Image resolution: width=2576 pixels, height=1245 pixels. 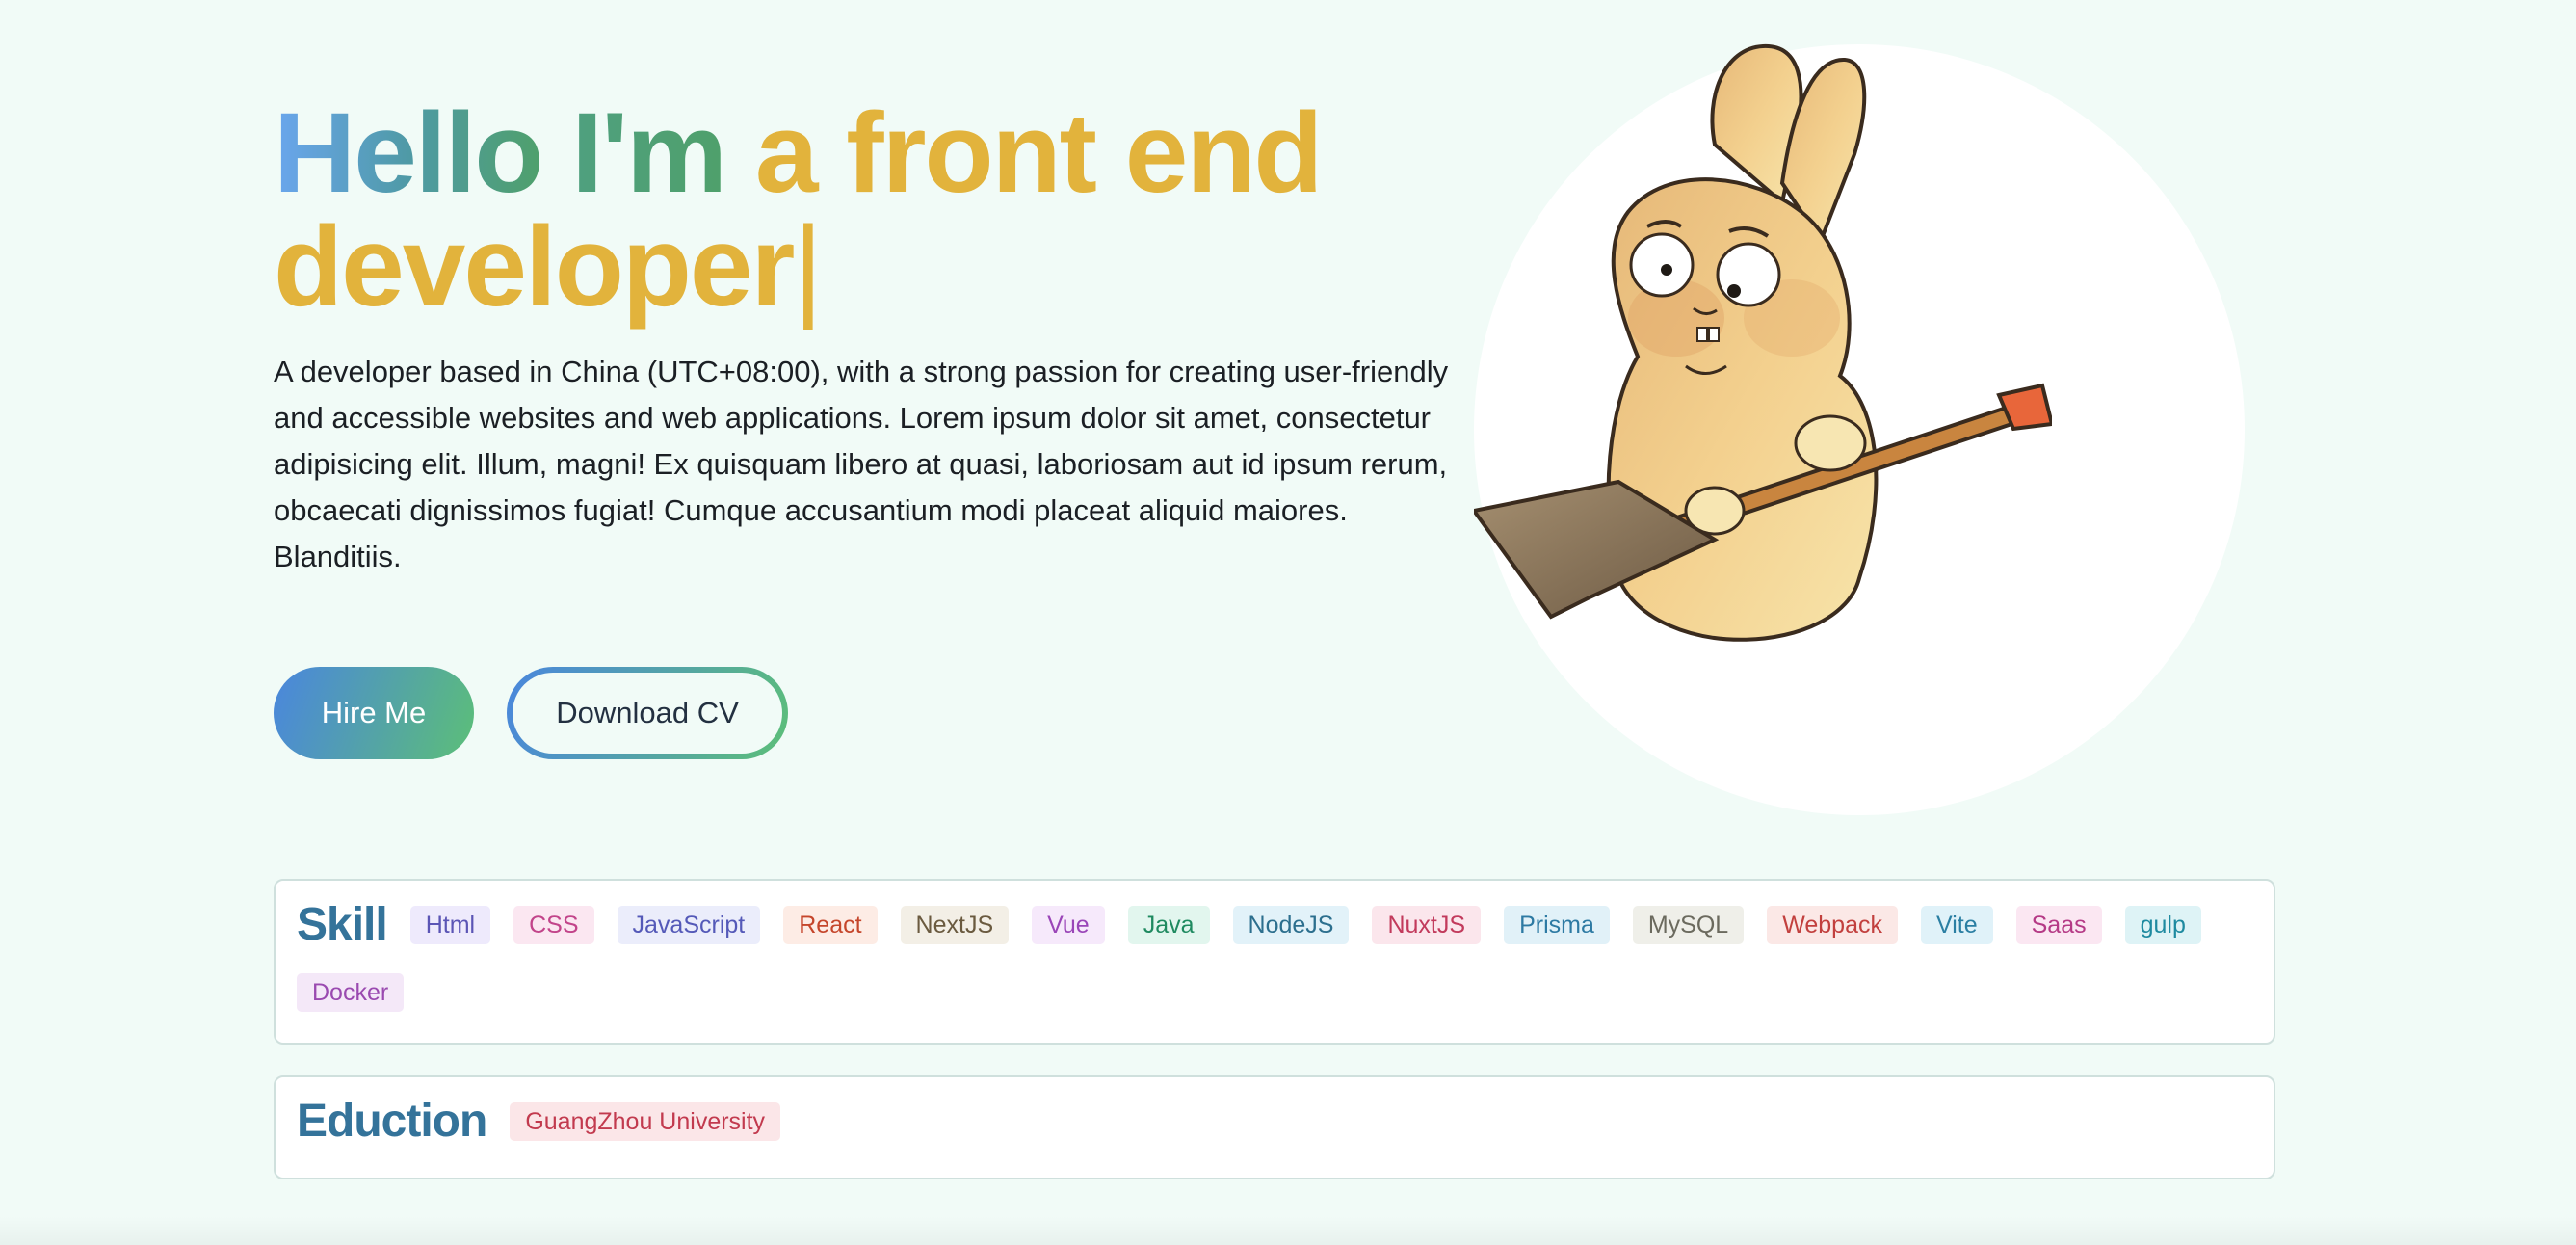 What do you see at coordinates (1832, 925) in the screenshot?
I see `skill-tag: Webpack` at bounding box center [1832, 925].